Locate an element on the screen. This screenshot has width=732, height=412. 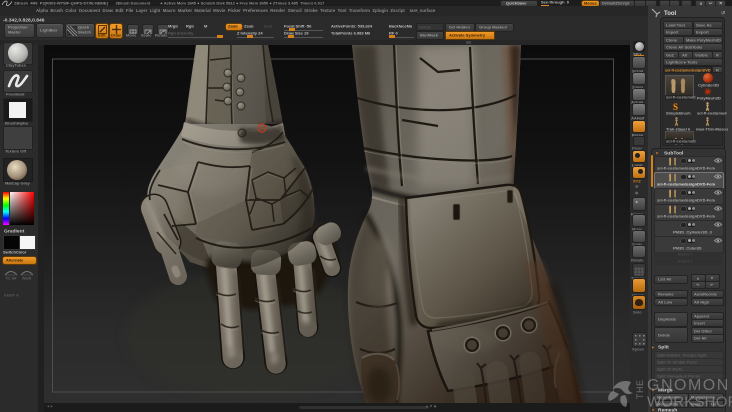
svg-text: FC SR is located at coordinates (11, 279).